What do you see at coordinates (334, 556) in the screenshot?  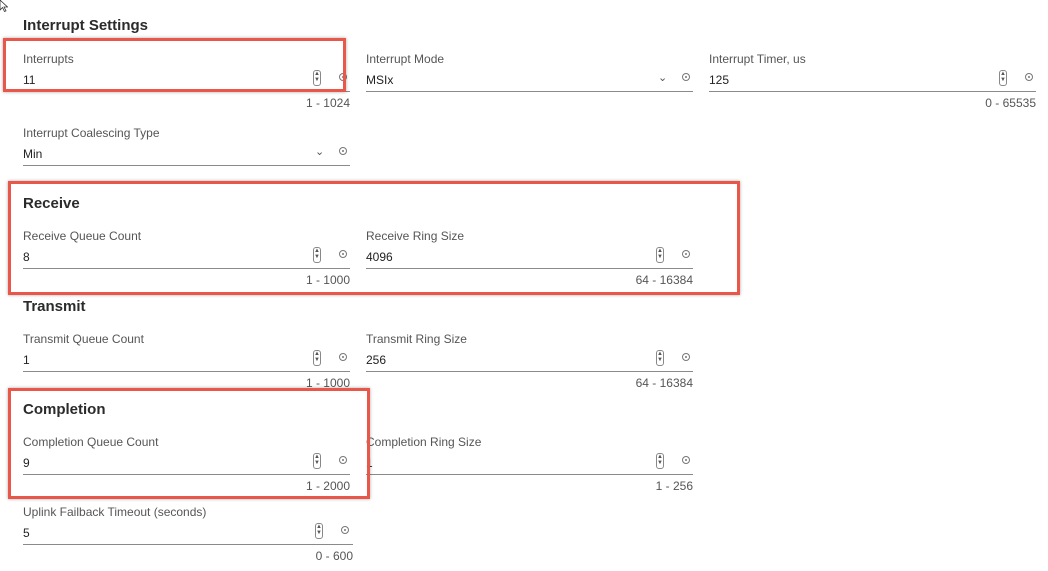 I see `field-range: 0 - 600` at bounding box center [334, 556].